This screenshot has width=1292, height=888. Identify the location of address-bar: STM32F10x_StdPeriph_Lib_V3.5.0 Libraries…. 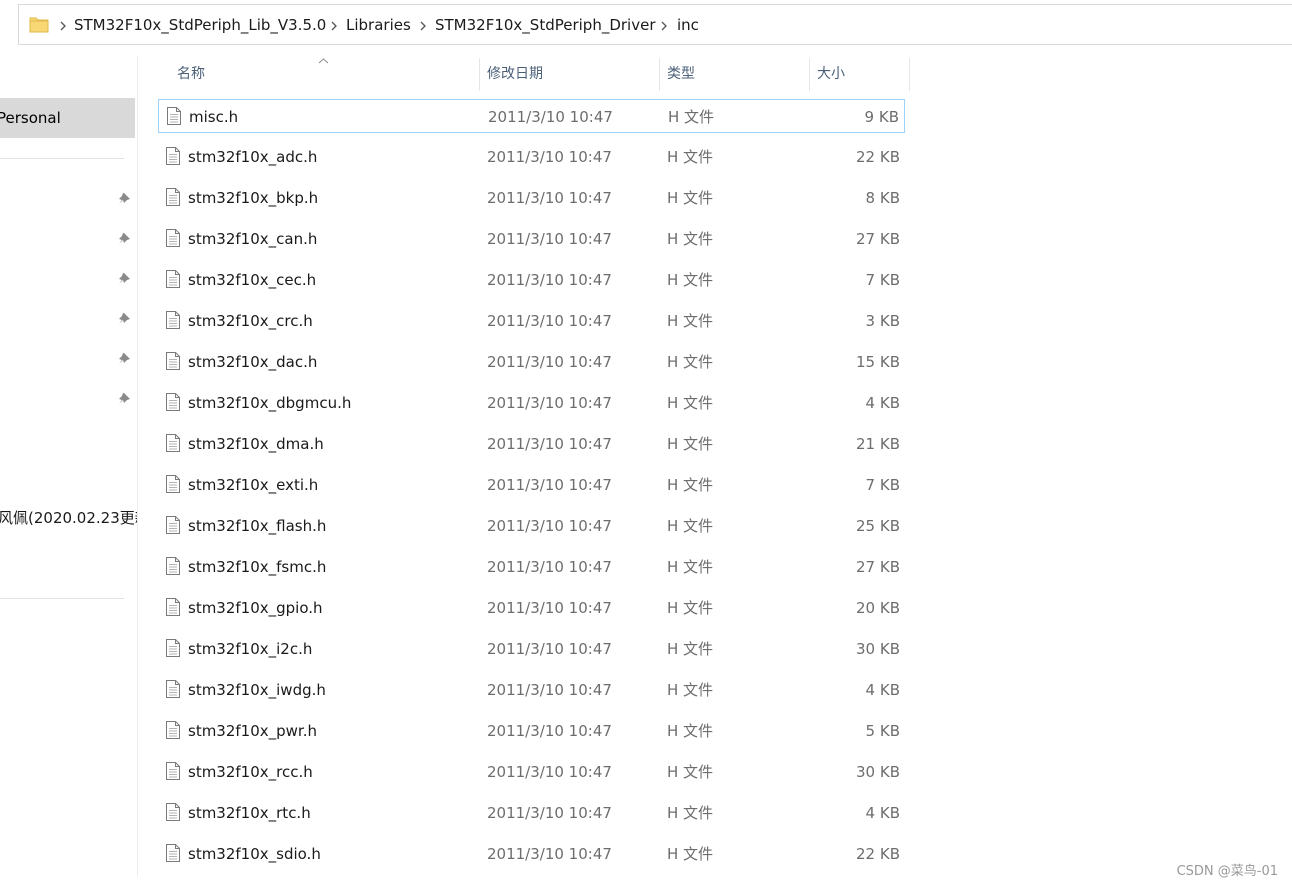
(655, 24).